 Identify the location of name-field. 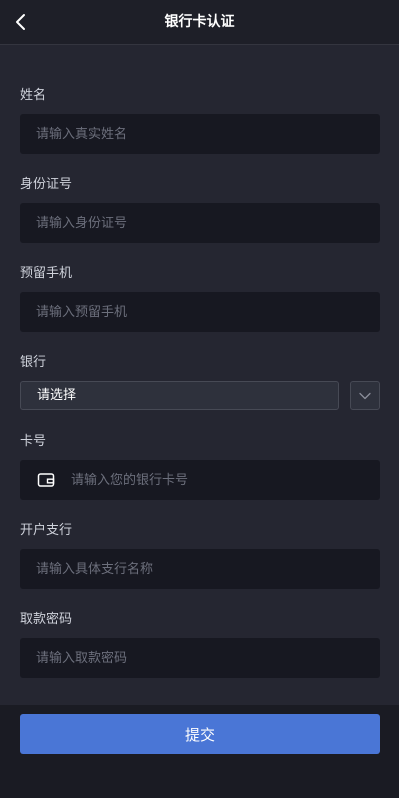
(200, 134).